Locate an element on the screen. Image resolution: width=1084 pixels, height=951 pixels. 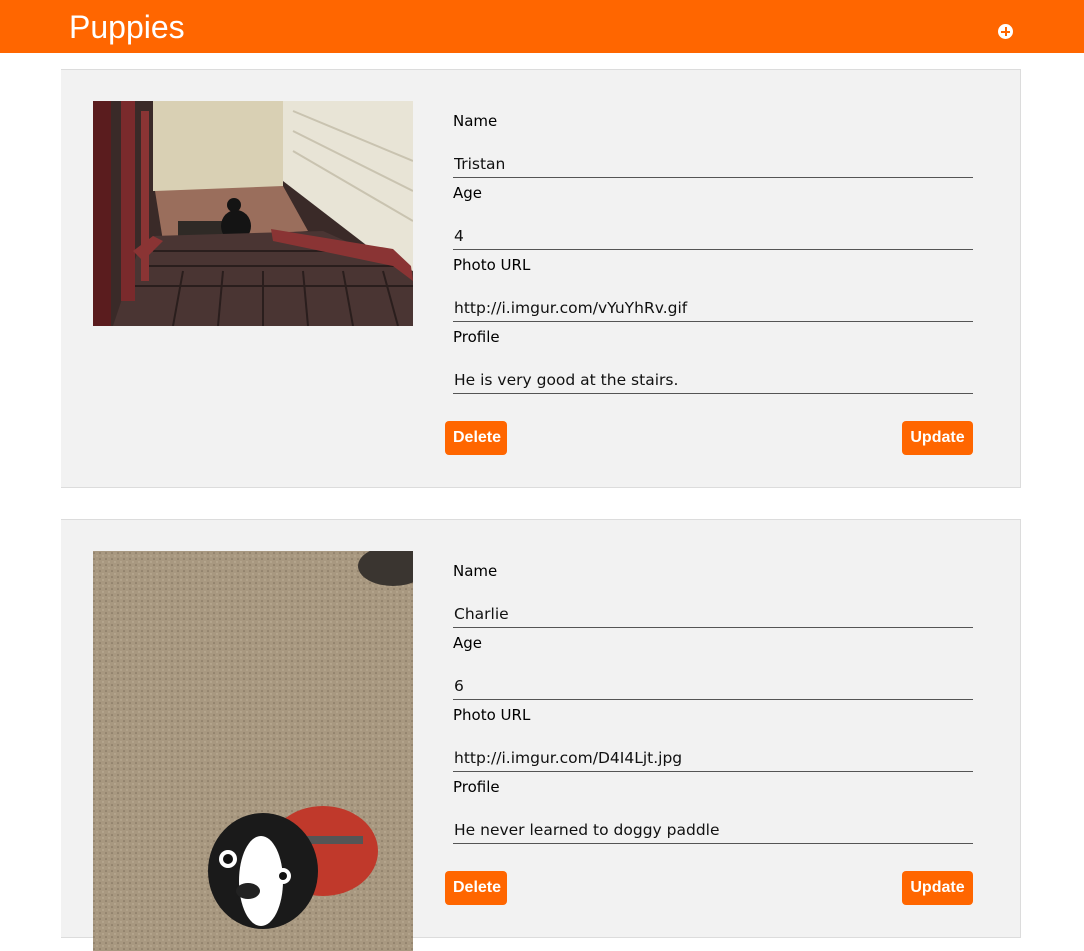
delete-button: Delete is located at coordinates (476, 438).